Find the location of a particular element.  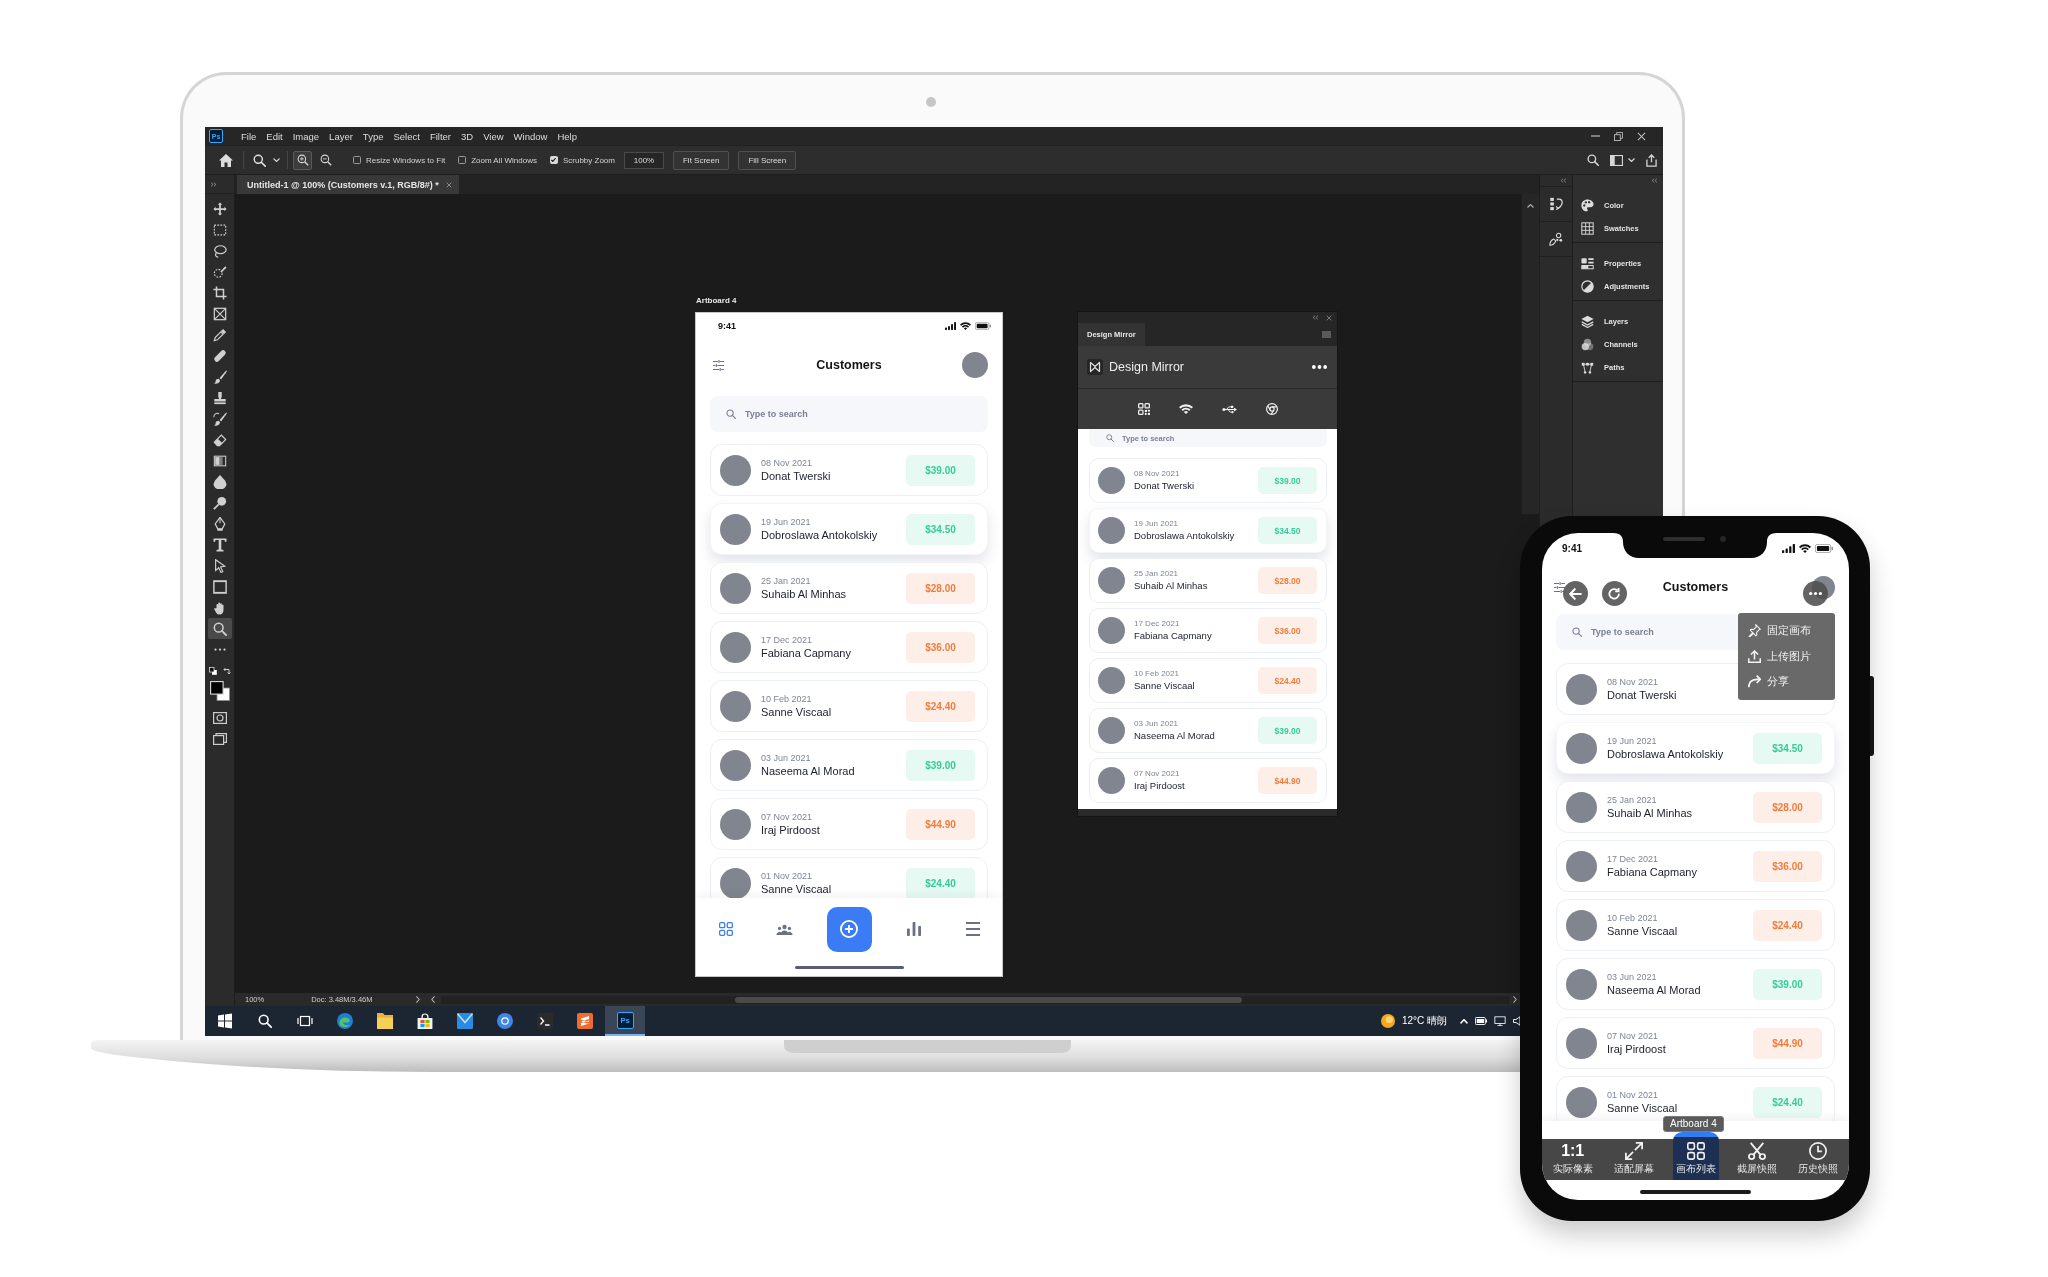

customer-name: Fabiana Capmany is located at coordinates (806, 653).